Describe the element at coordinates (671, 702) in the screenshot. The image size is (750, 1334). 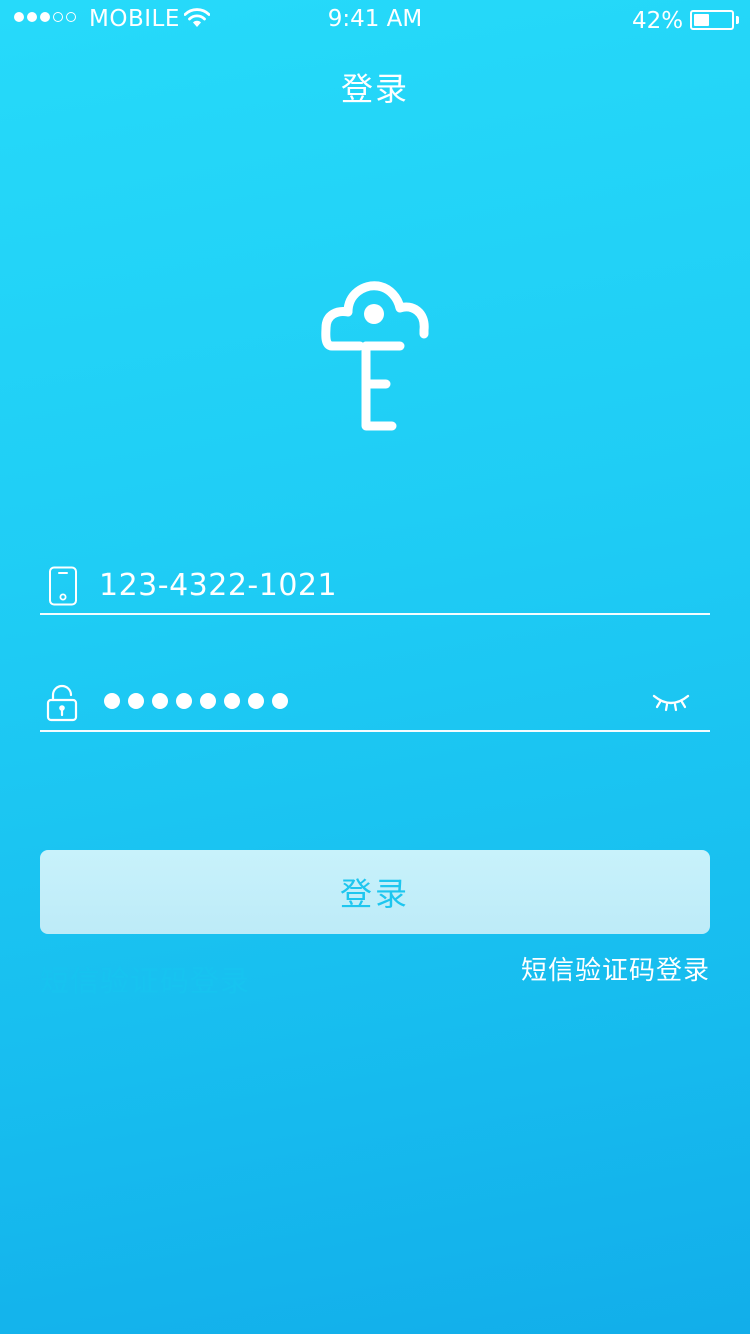
I see `eye-closed-icon` at that location.